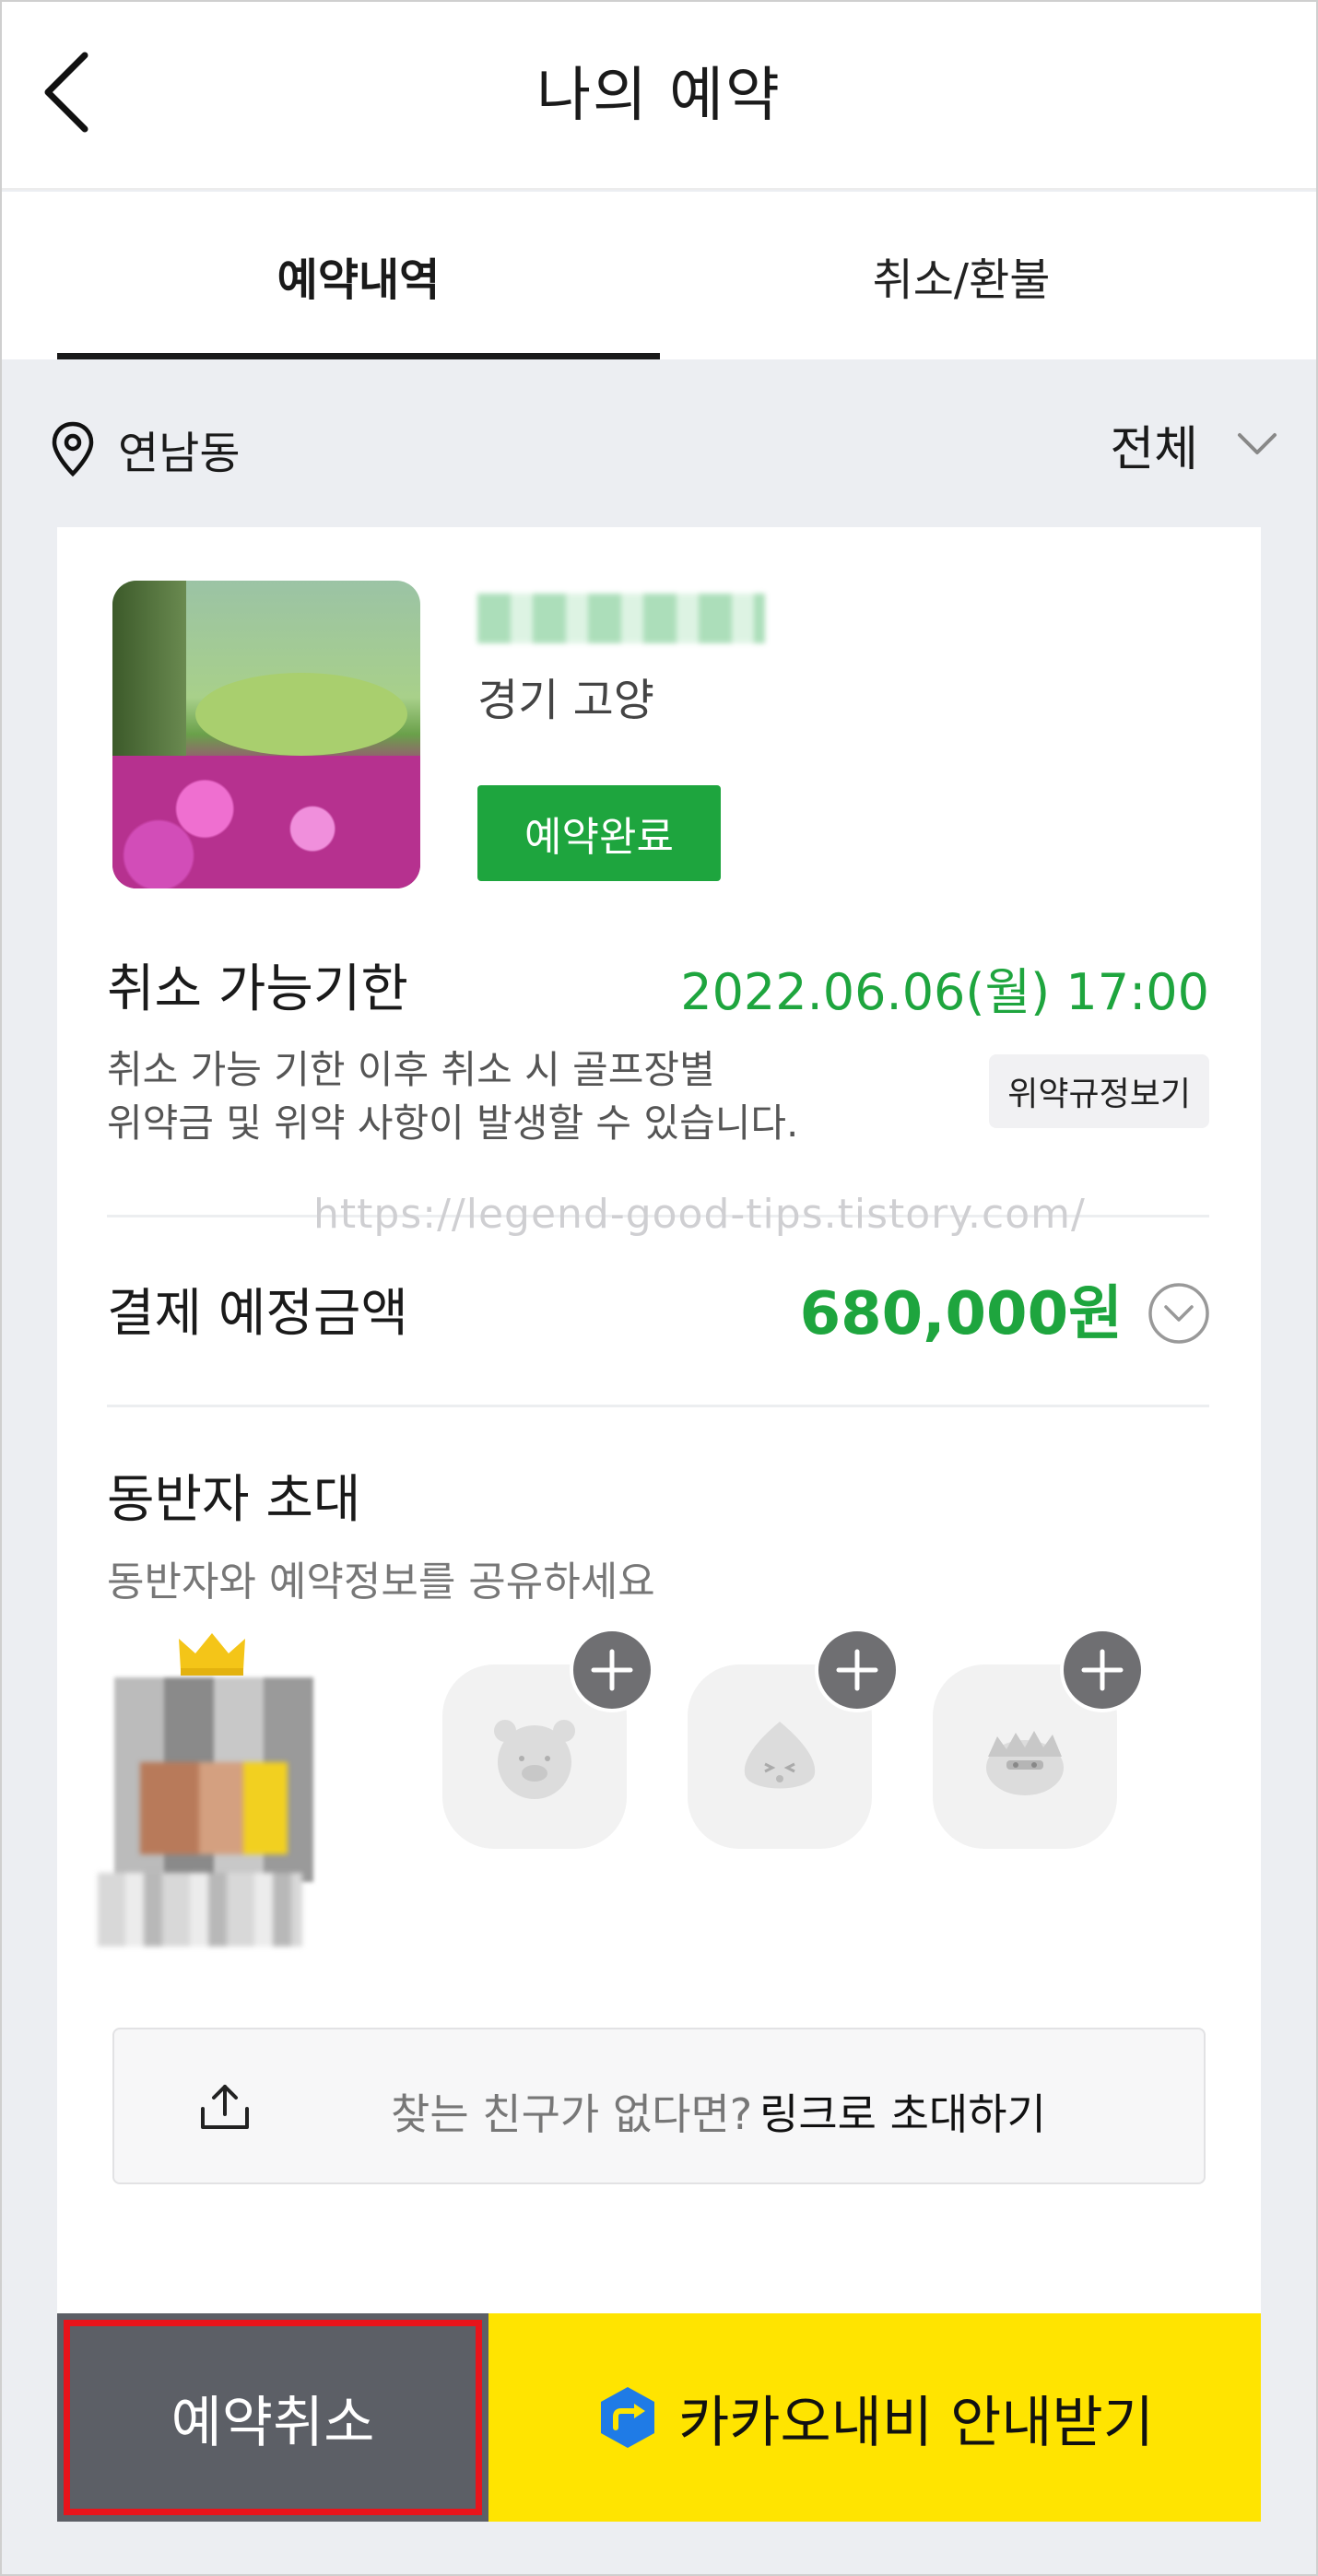 Image resolution: width=1318 pixels, height=2576 pixels. I want to click on share-upload-icon, so click(225, 2107).